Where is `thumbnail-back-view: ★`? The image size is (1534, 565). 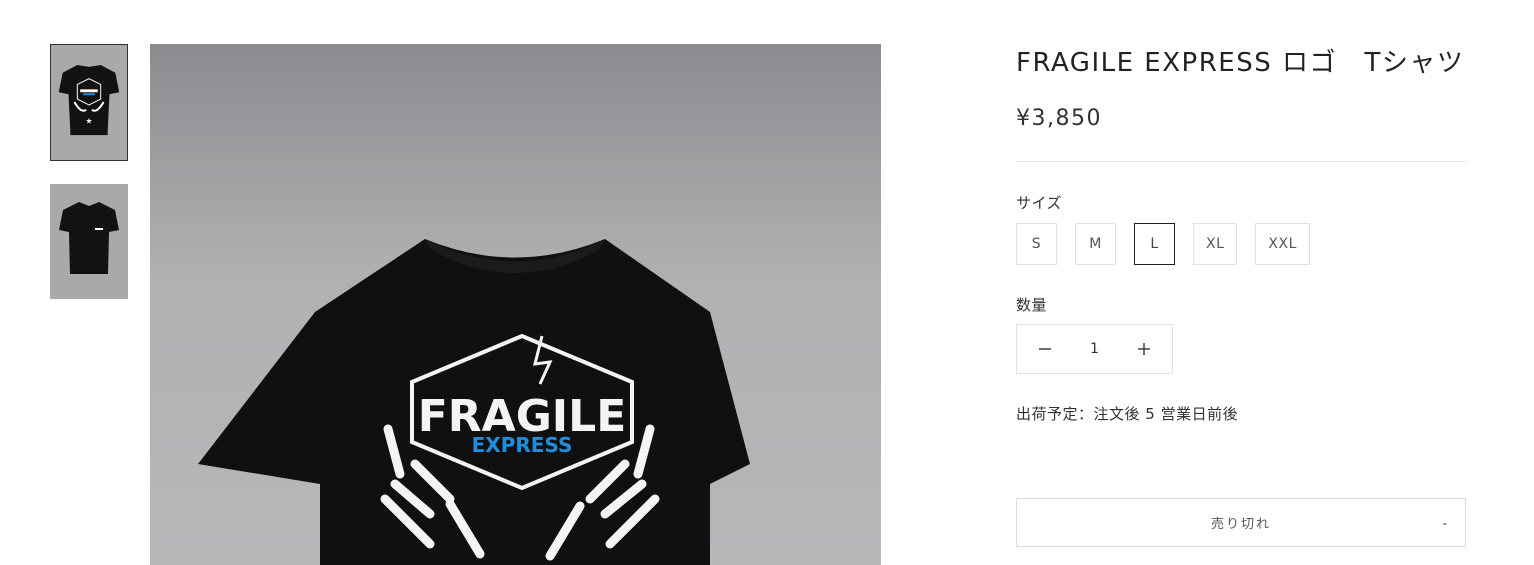 thumbnail-back-view: ★ is located at coordinates (89, 102).